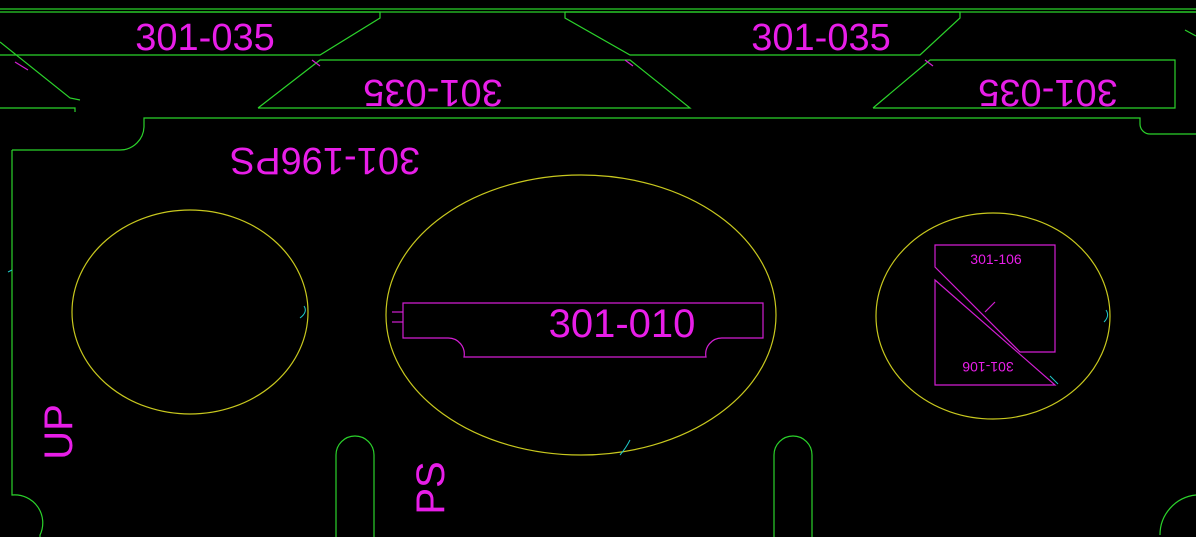  Describe the element at coordinates (325, 160) in the screenshot. I see `plate-id-label: 301-196PS` at that location.